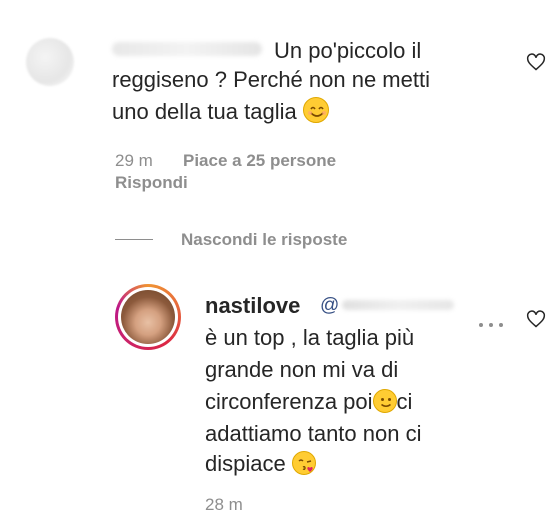 The width and height of the screenshot is (556, 524). Describe the element at coordinates (289, 401) in the screenshot. I see `reply-text-line3-label: circonferenza poi` at that location.